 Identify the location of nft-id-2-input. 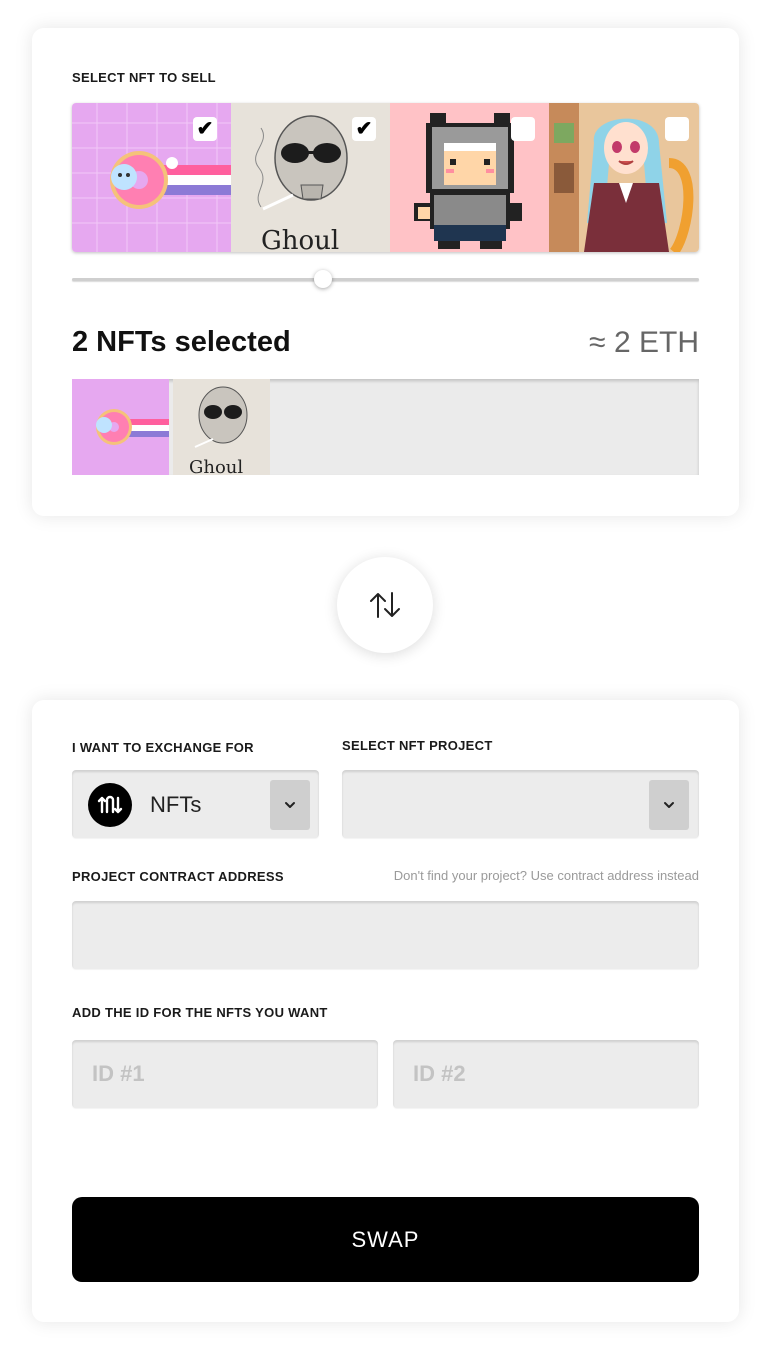
(546, 1074).